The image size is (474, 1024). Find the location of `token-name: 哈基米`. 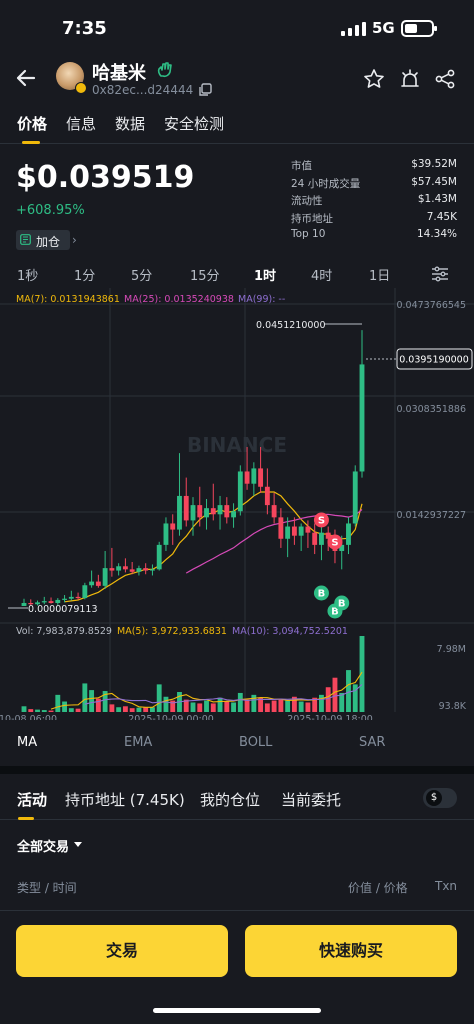

token-name: 哈基米 is located at coordinates (119, 73).